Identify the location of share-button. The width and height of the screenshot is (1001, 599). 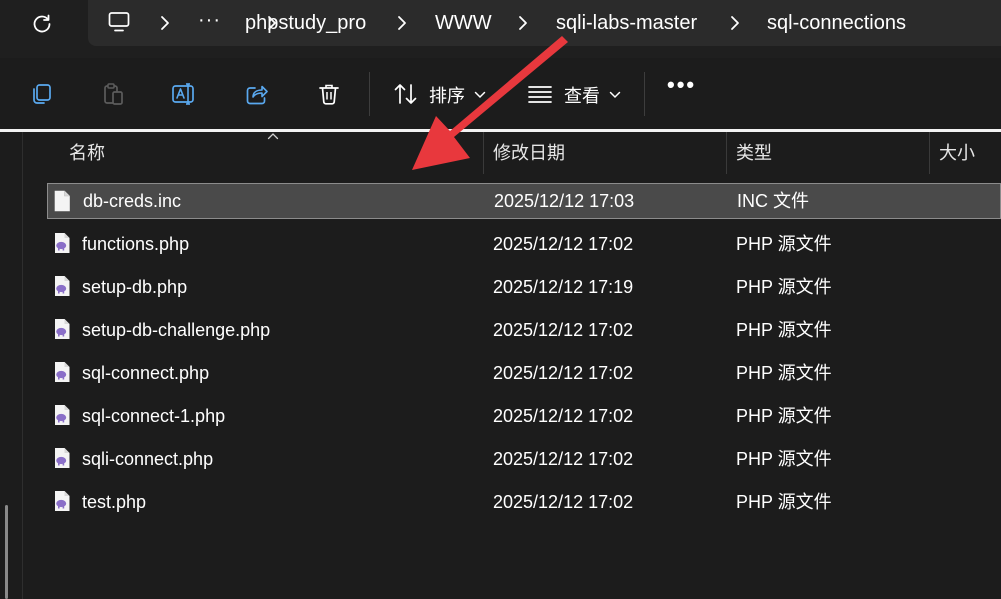
(257, 94).